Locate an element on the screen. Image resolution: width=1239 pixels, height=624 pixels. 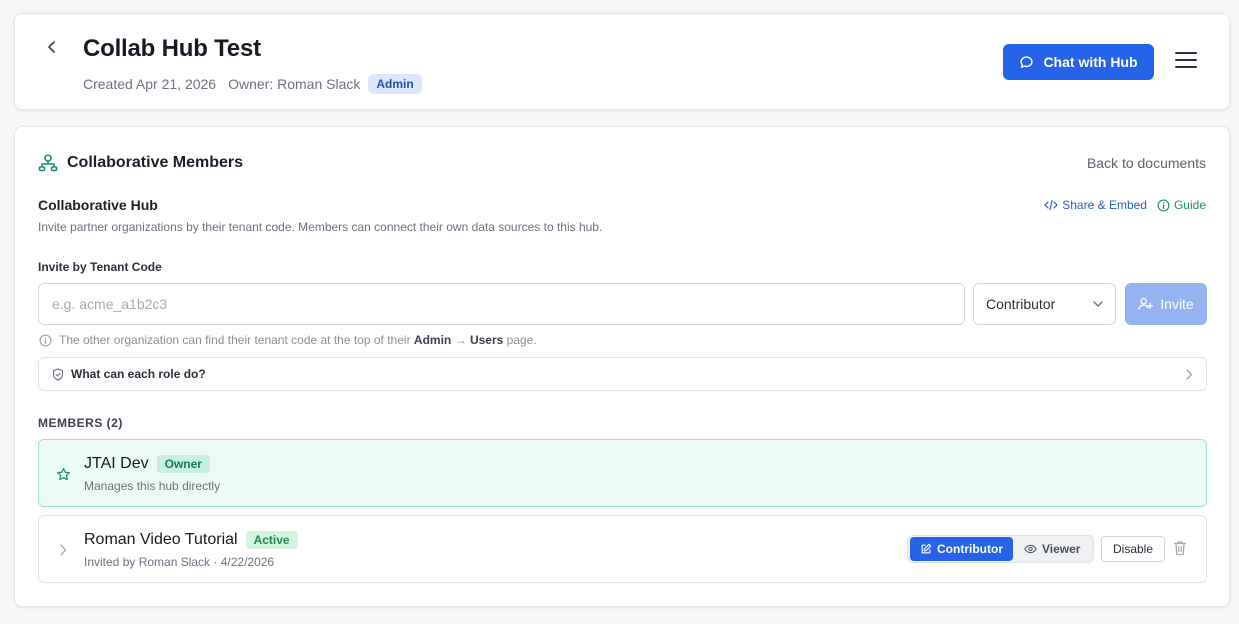
disable-member-button: Disable is located at coordinates (1133, 549).